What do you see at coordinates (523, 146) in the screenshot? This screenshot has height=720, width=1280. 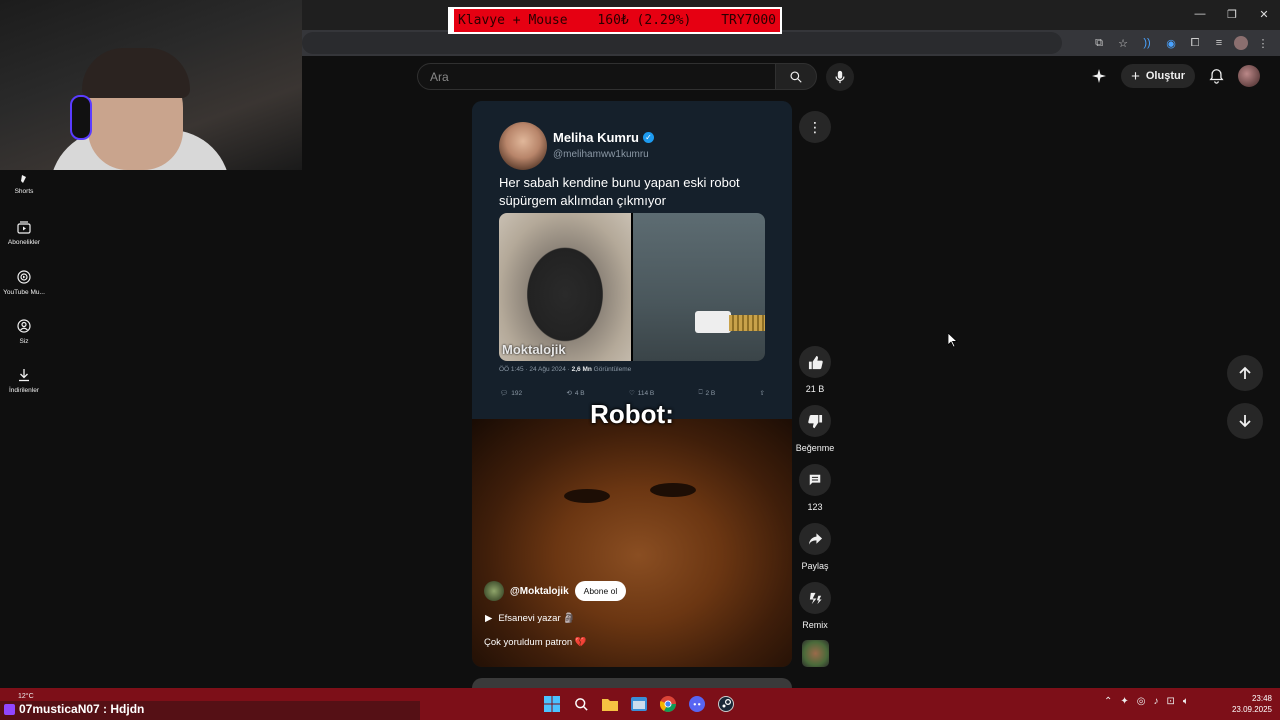 I see `tweet-author-avatar` at bounding box center [523, 146].